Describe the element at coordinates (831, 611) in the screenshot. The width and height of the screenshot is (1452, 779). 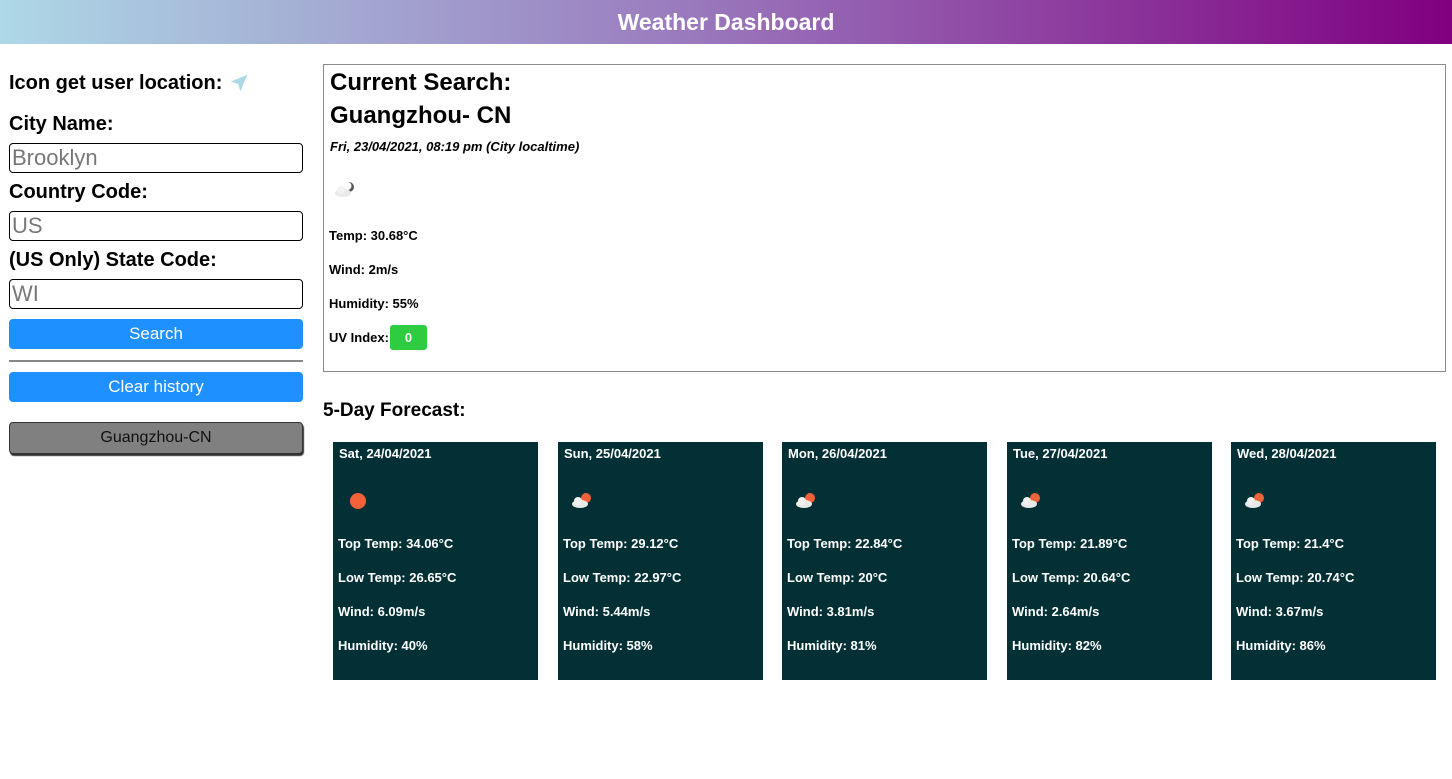
I see `forecast-wind: Wind: 3.81m/s` at that location.